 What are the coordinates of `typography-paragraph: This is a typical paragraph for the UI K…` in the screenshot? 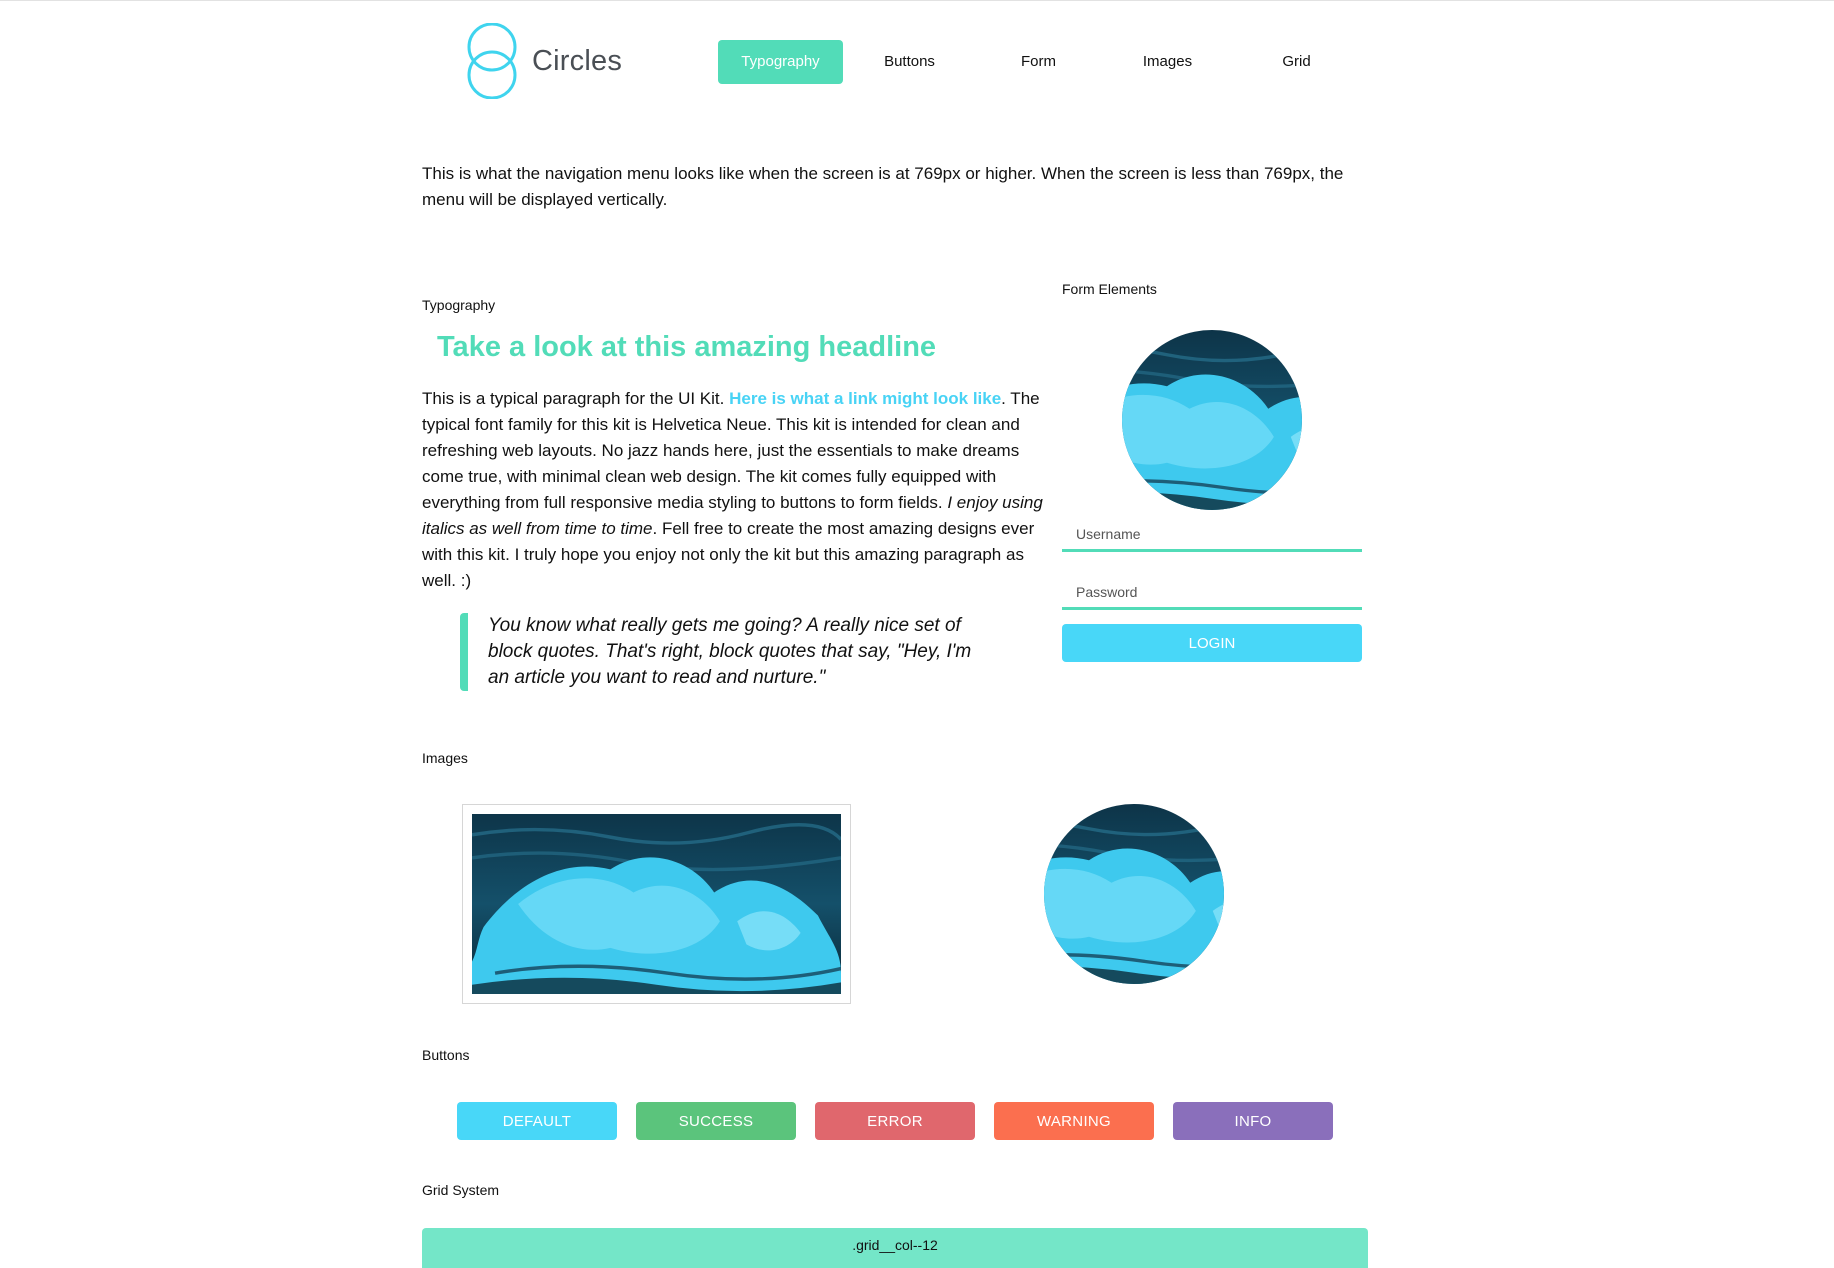 It's located at (734, 490).